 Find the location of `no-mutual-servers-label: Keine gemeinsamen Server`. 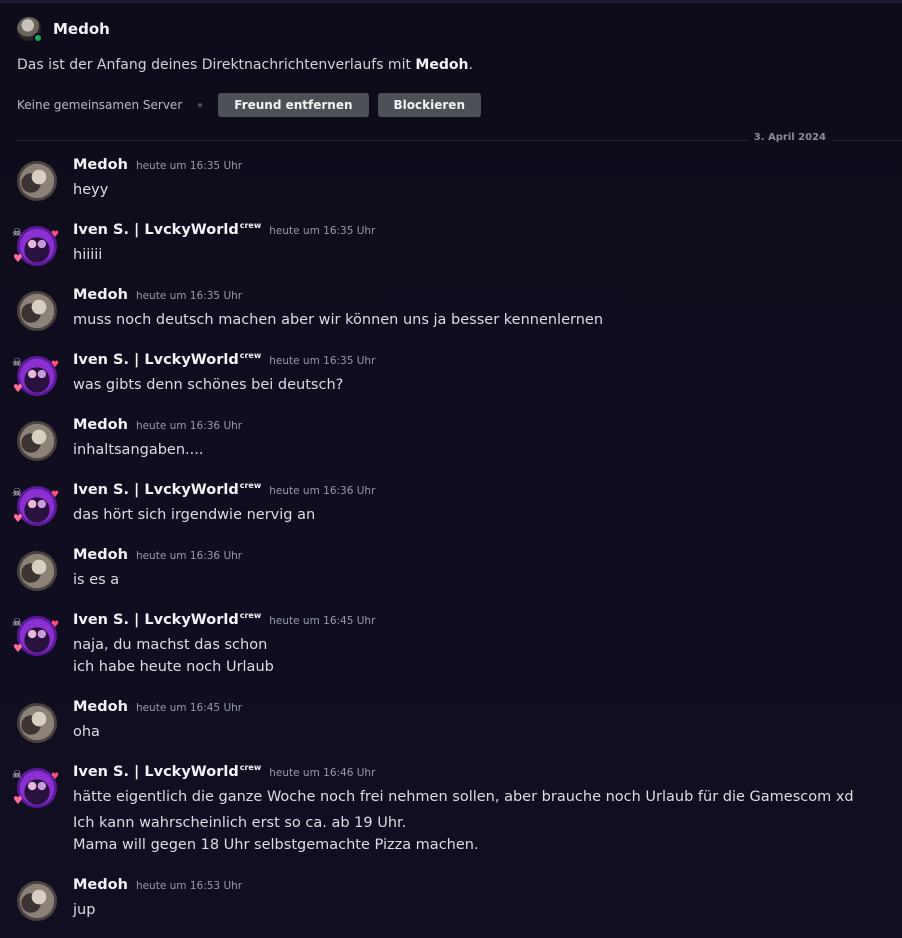

no-mutual-servers-label: Keine gemeinsamen Server is located at coordinates (100, 105).